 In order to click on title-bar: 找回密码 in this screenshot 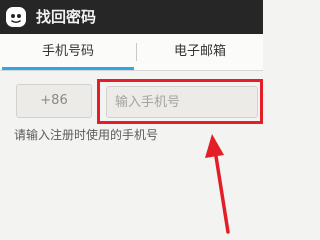, I will do `click(131, 17)`.